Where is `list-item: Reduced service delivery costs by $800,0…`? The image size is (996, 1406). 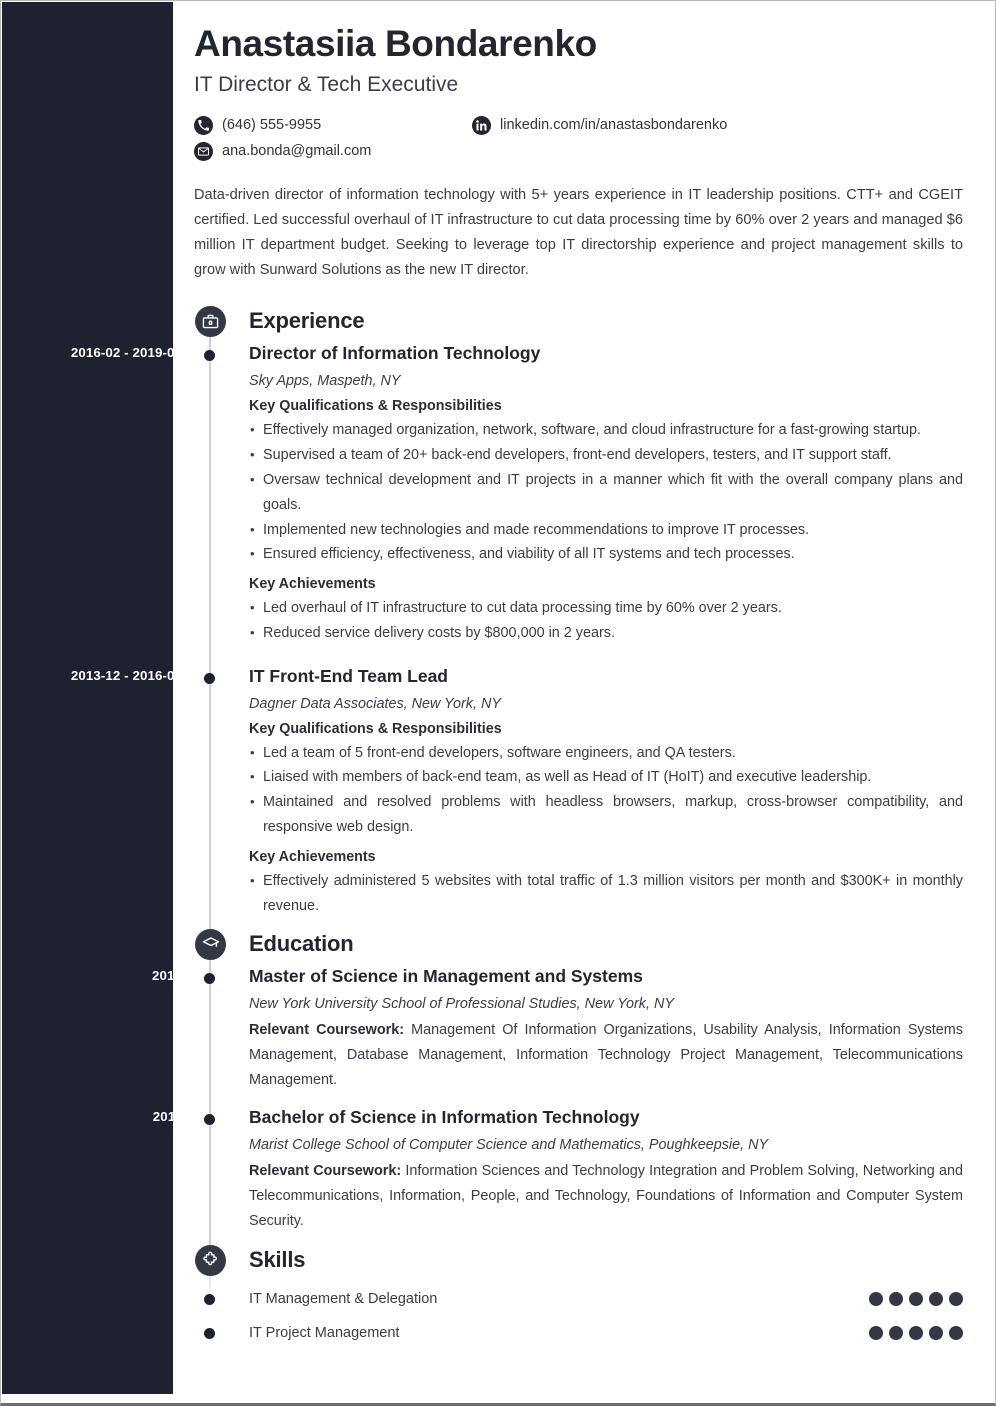 list-item: Reduced service delivery costs by $800,0… is located at coordinates (606, 633).